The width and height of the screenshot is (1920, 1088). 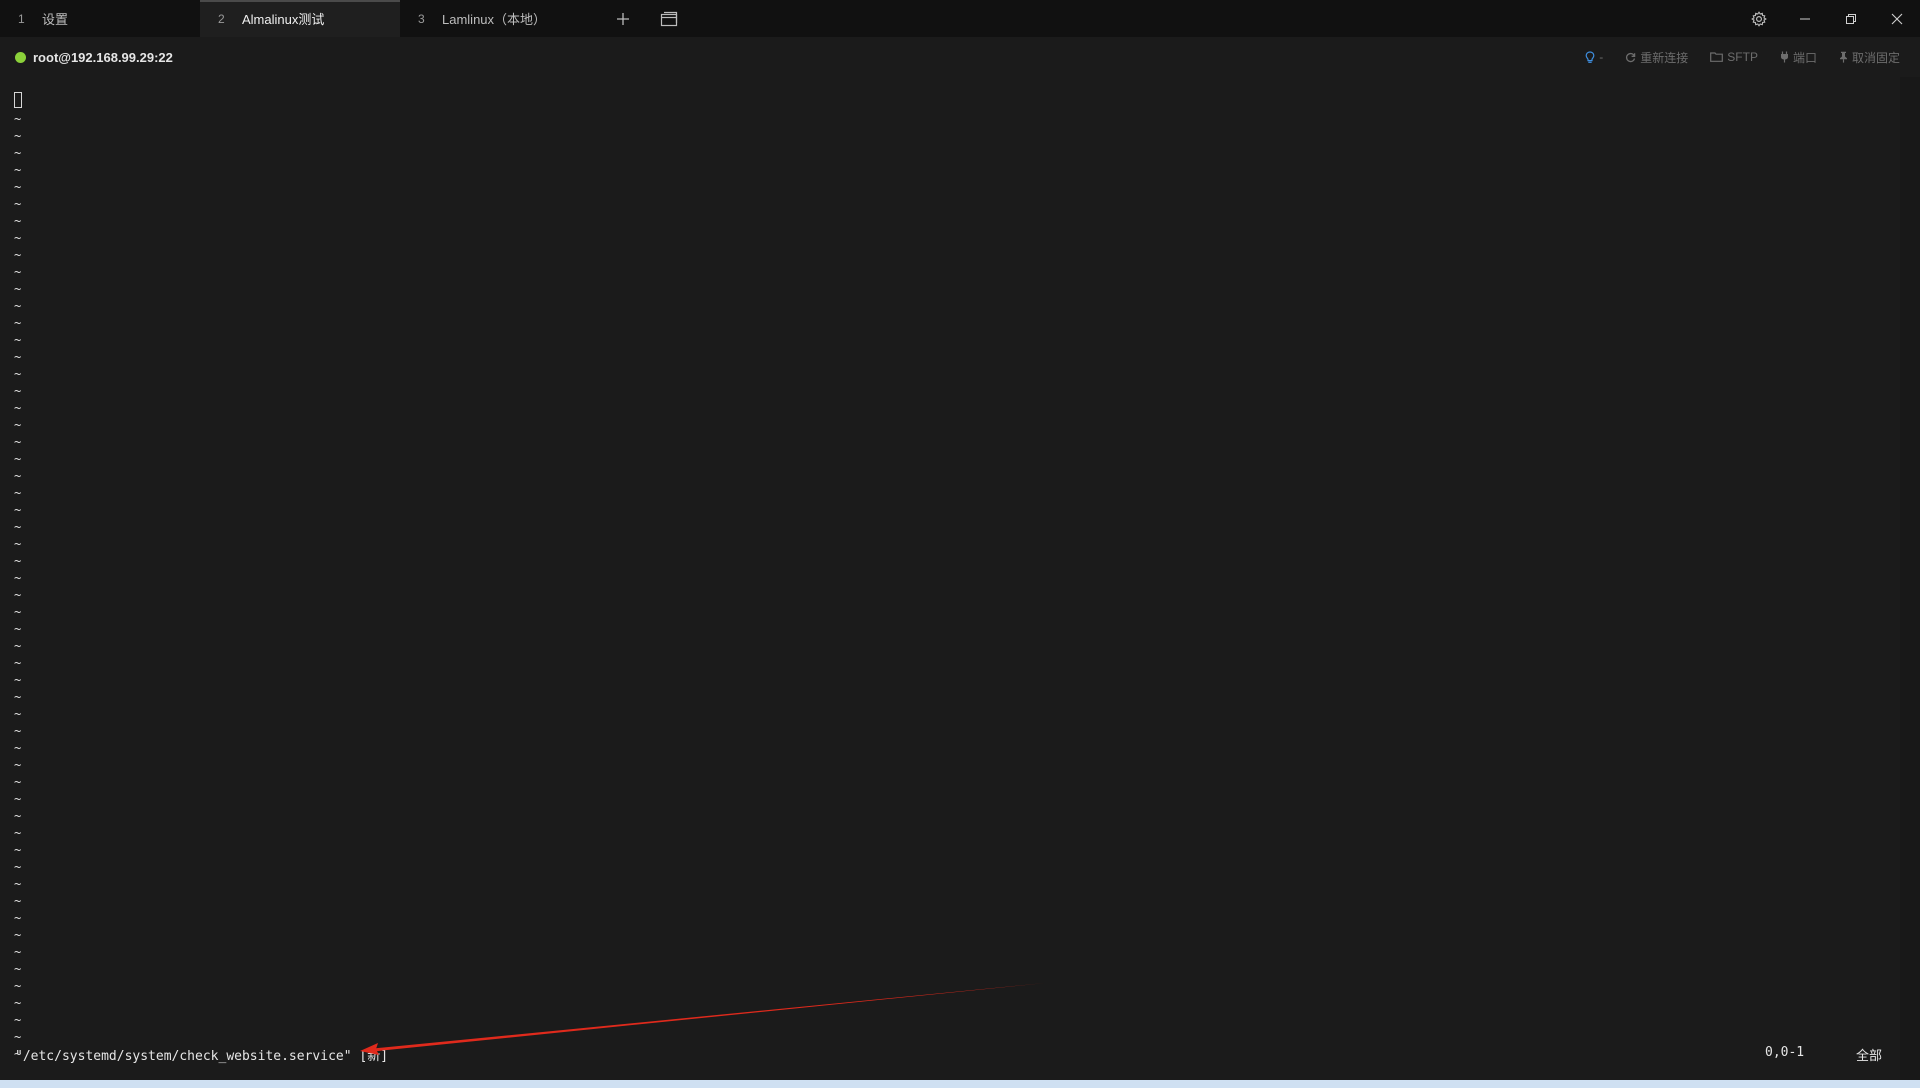 I want to click on close-icon, so click(x=1897, y=18).